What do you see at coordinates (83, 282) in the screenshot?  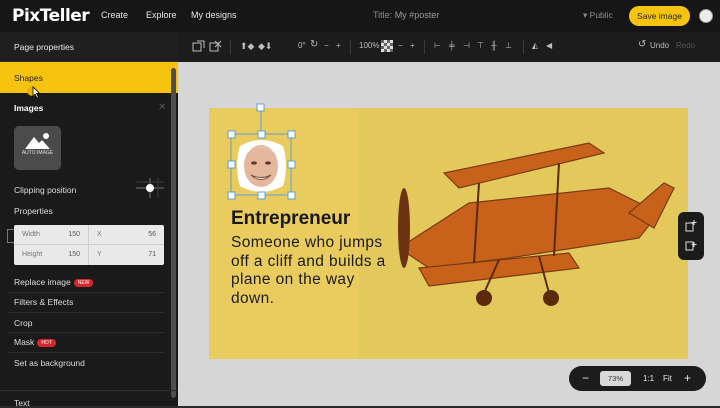 I see `new-badge: NEW` at bounding box center [83, 282].